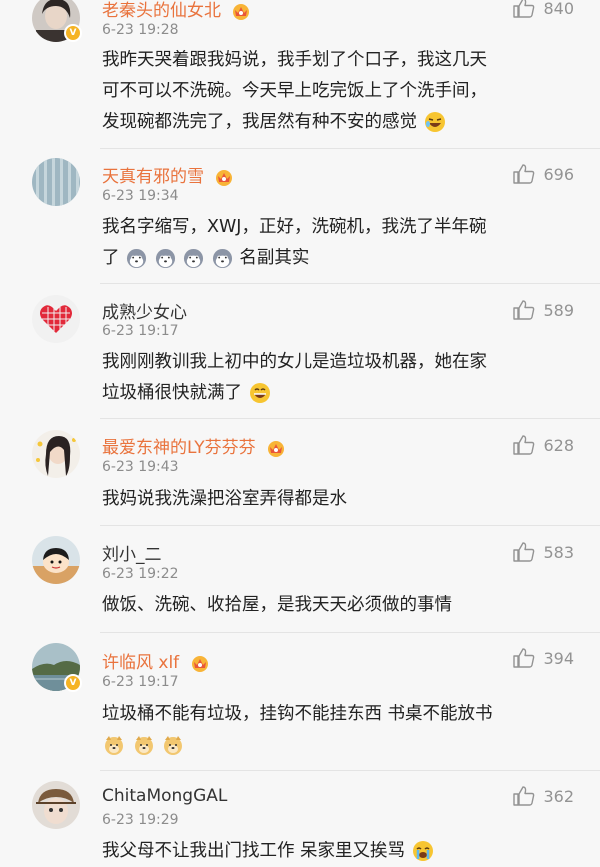 The height and width of the screenshot is (867, 600). I want to click on comment-line: 垃圾桶很快就满了, so click(172, 393).